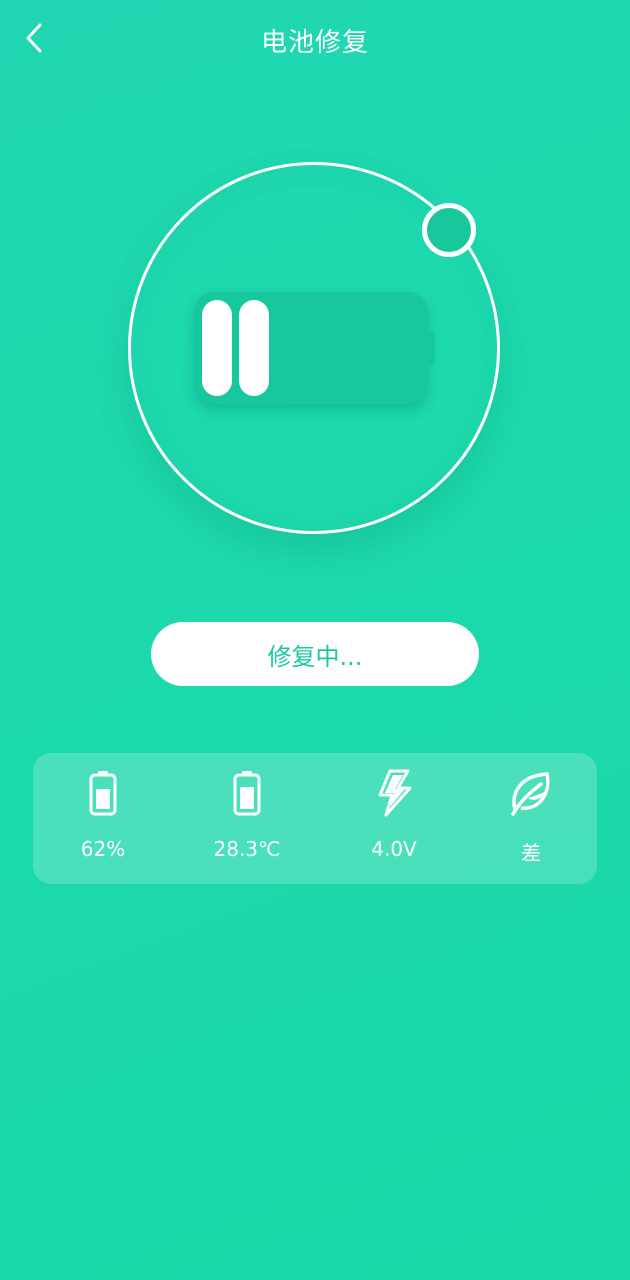 This screenshot has width=630, height=1280. Describe the element at coordinates (394, 793) in the screenshot. I see `lightning-bolt-icon` at that location.